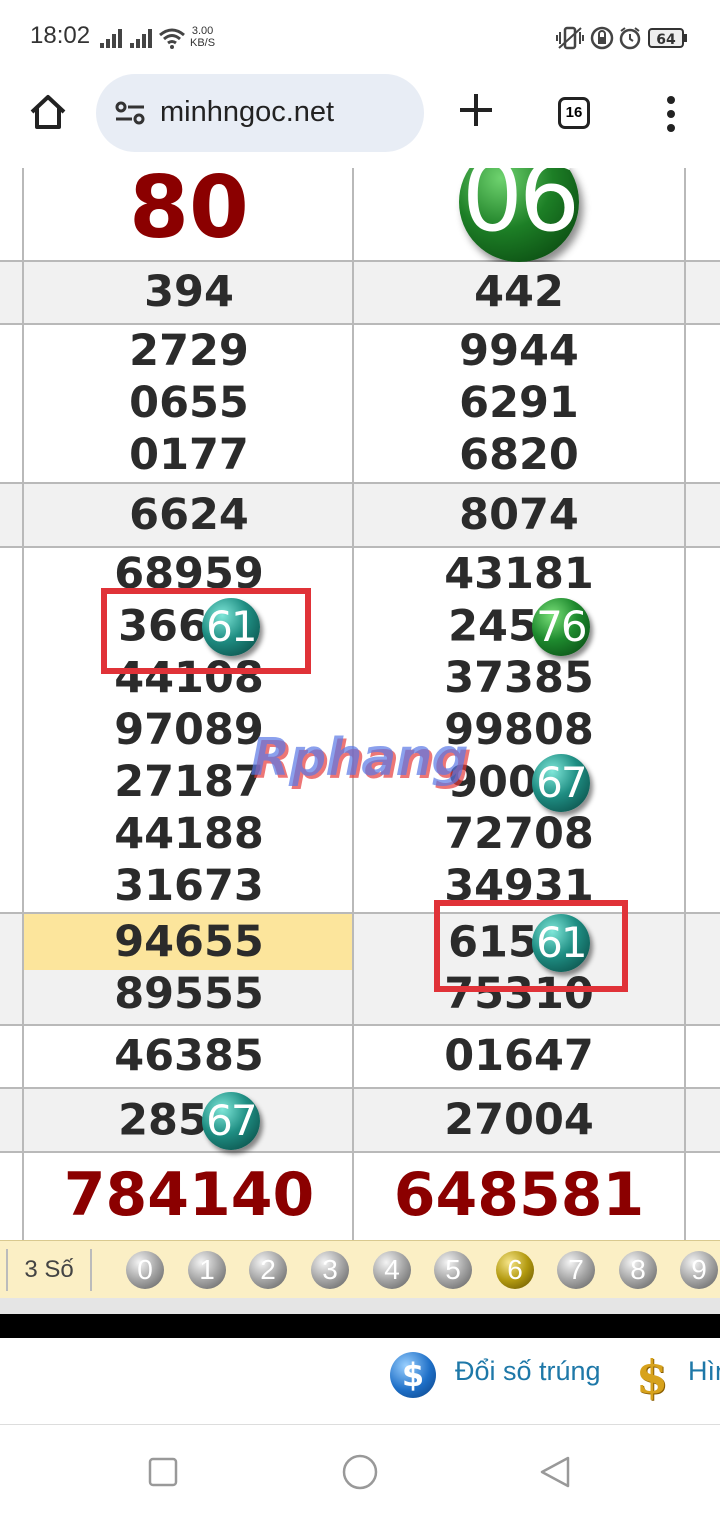  Describe the element at coordinates (630, 38) in the screenshot. I see `alarm-icon` at that location.